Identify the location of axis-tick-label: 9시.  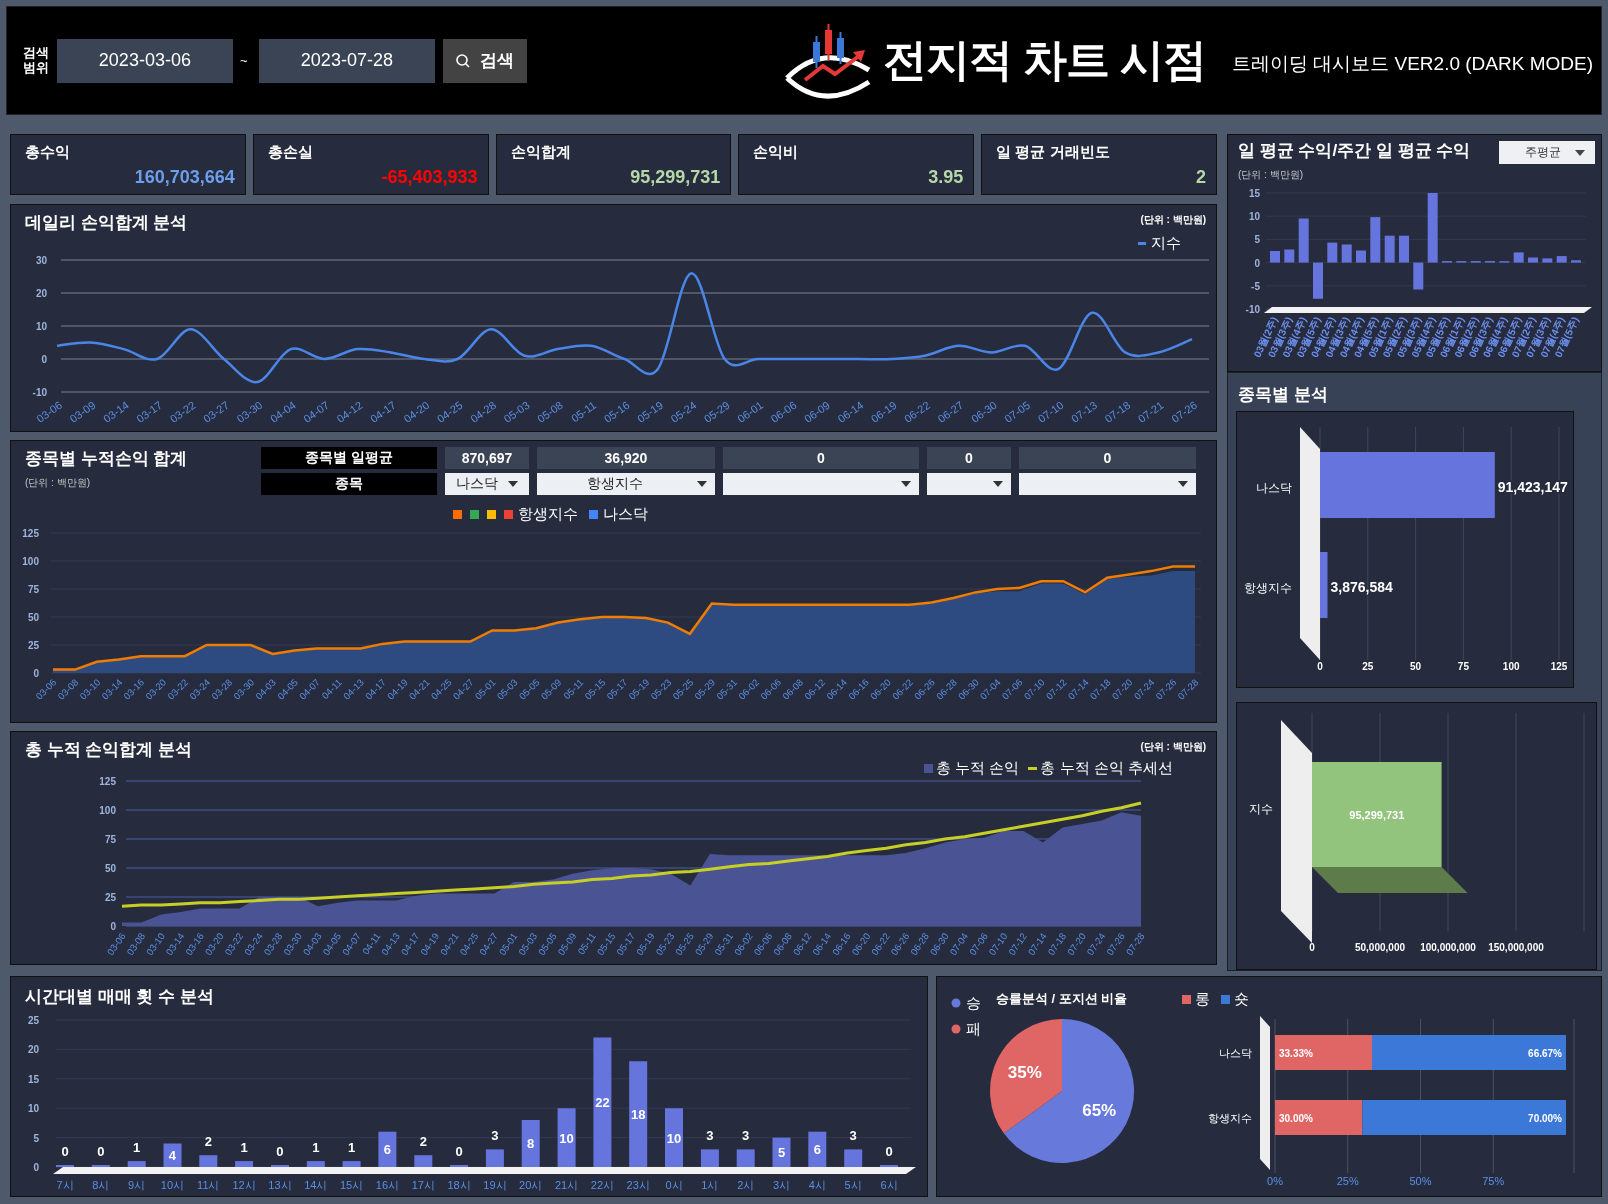
(137, 1185).